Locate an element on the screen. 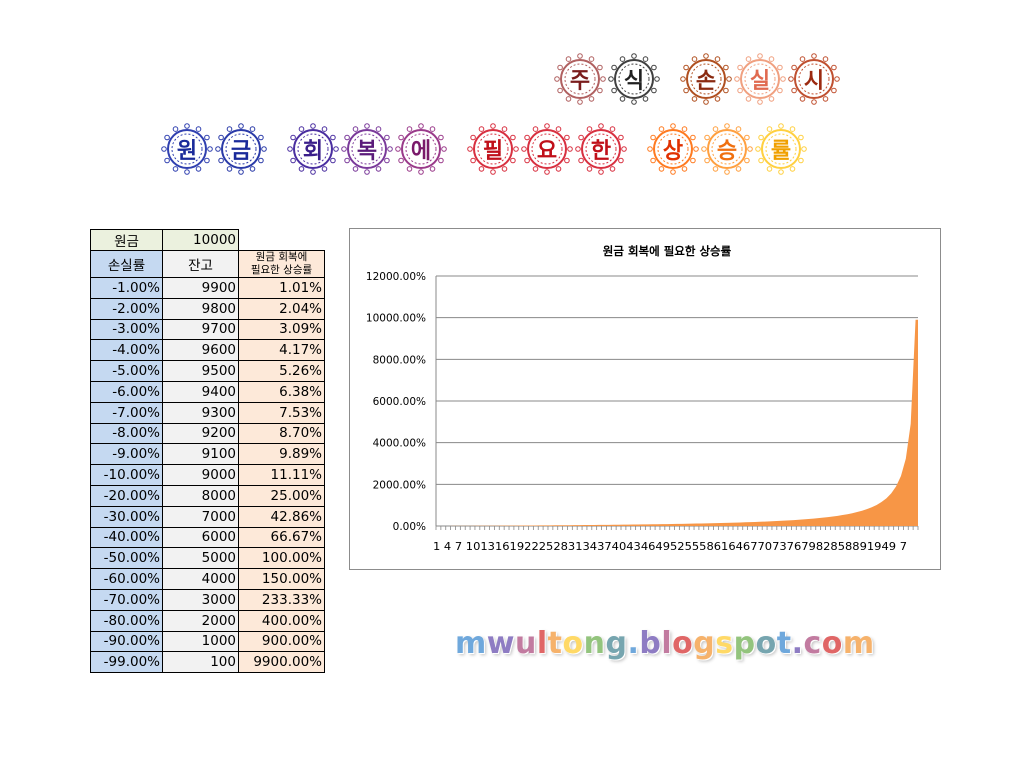  blog-char: l is located at coordinates (542, 643).